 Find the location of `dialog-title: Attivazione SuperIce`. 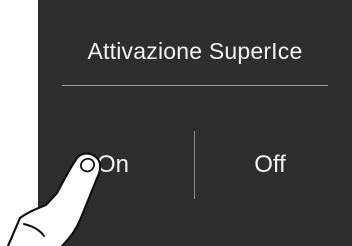

dialog-title: Attivazione SuperIce is located at coordinates (195, 51).